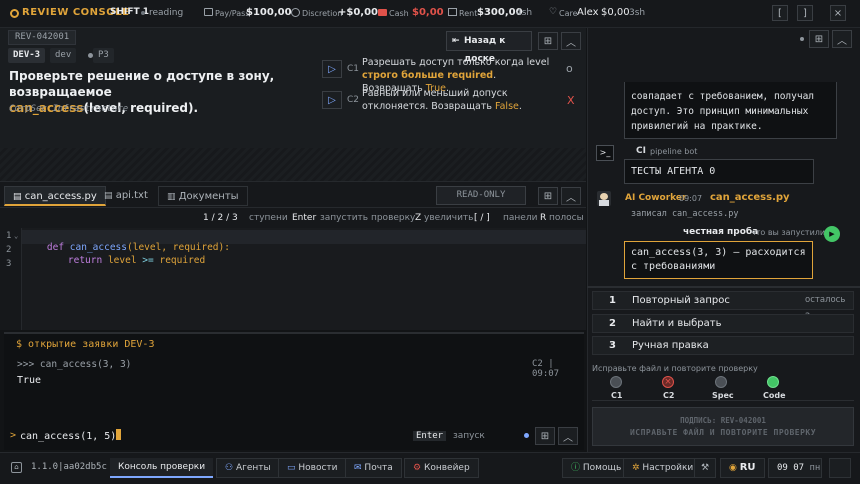 The height and width of the screenshot is (484, 860). What do you see at coordinates (802, 39) in the screenshot?
I see `chat-dot-icon` at bounding box center [802, 39].